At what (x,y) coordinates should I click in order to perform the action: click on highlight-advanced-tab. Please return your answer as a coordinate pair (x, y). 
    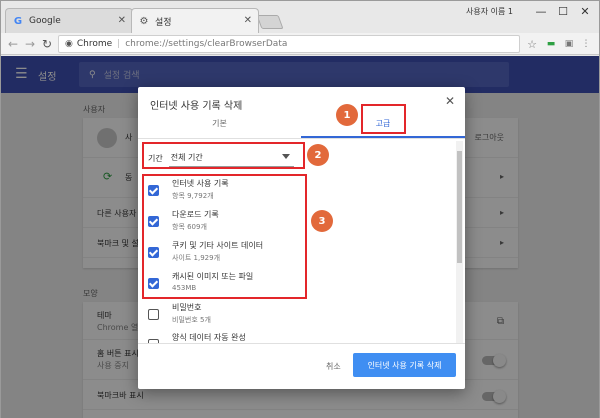
    Looking at the image, I should click on (383, 119).